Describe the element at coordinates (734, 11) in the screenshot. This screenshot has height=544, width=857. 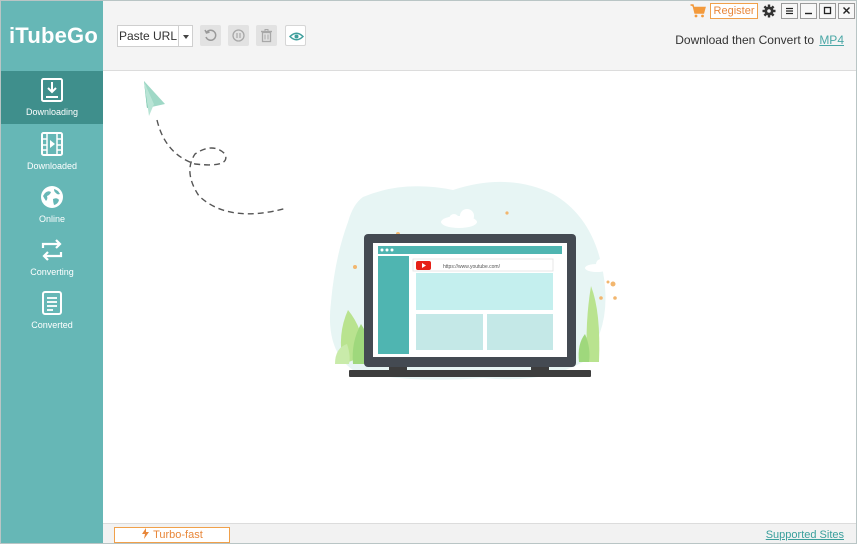
I see `register-button: Register` at that location.